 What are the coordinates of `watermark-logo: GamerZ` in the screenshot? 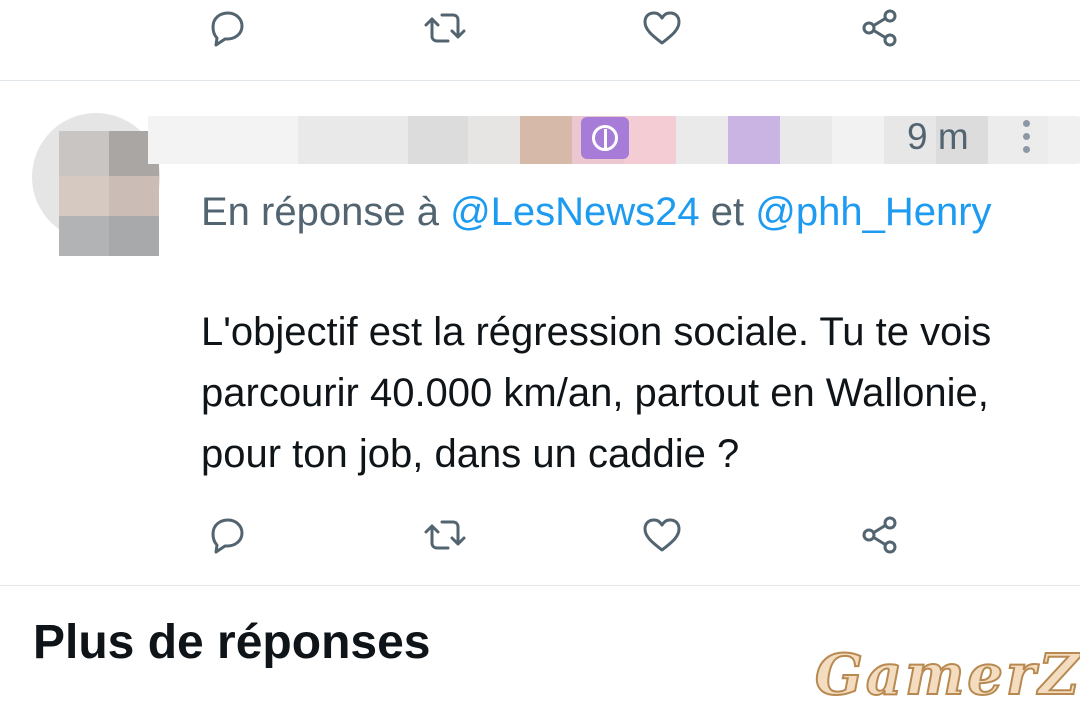 It's located at (947, 675).